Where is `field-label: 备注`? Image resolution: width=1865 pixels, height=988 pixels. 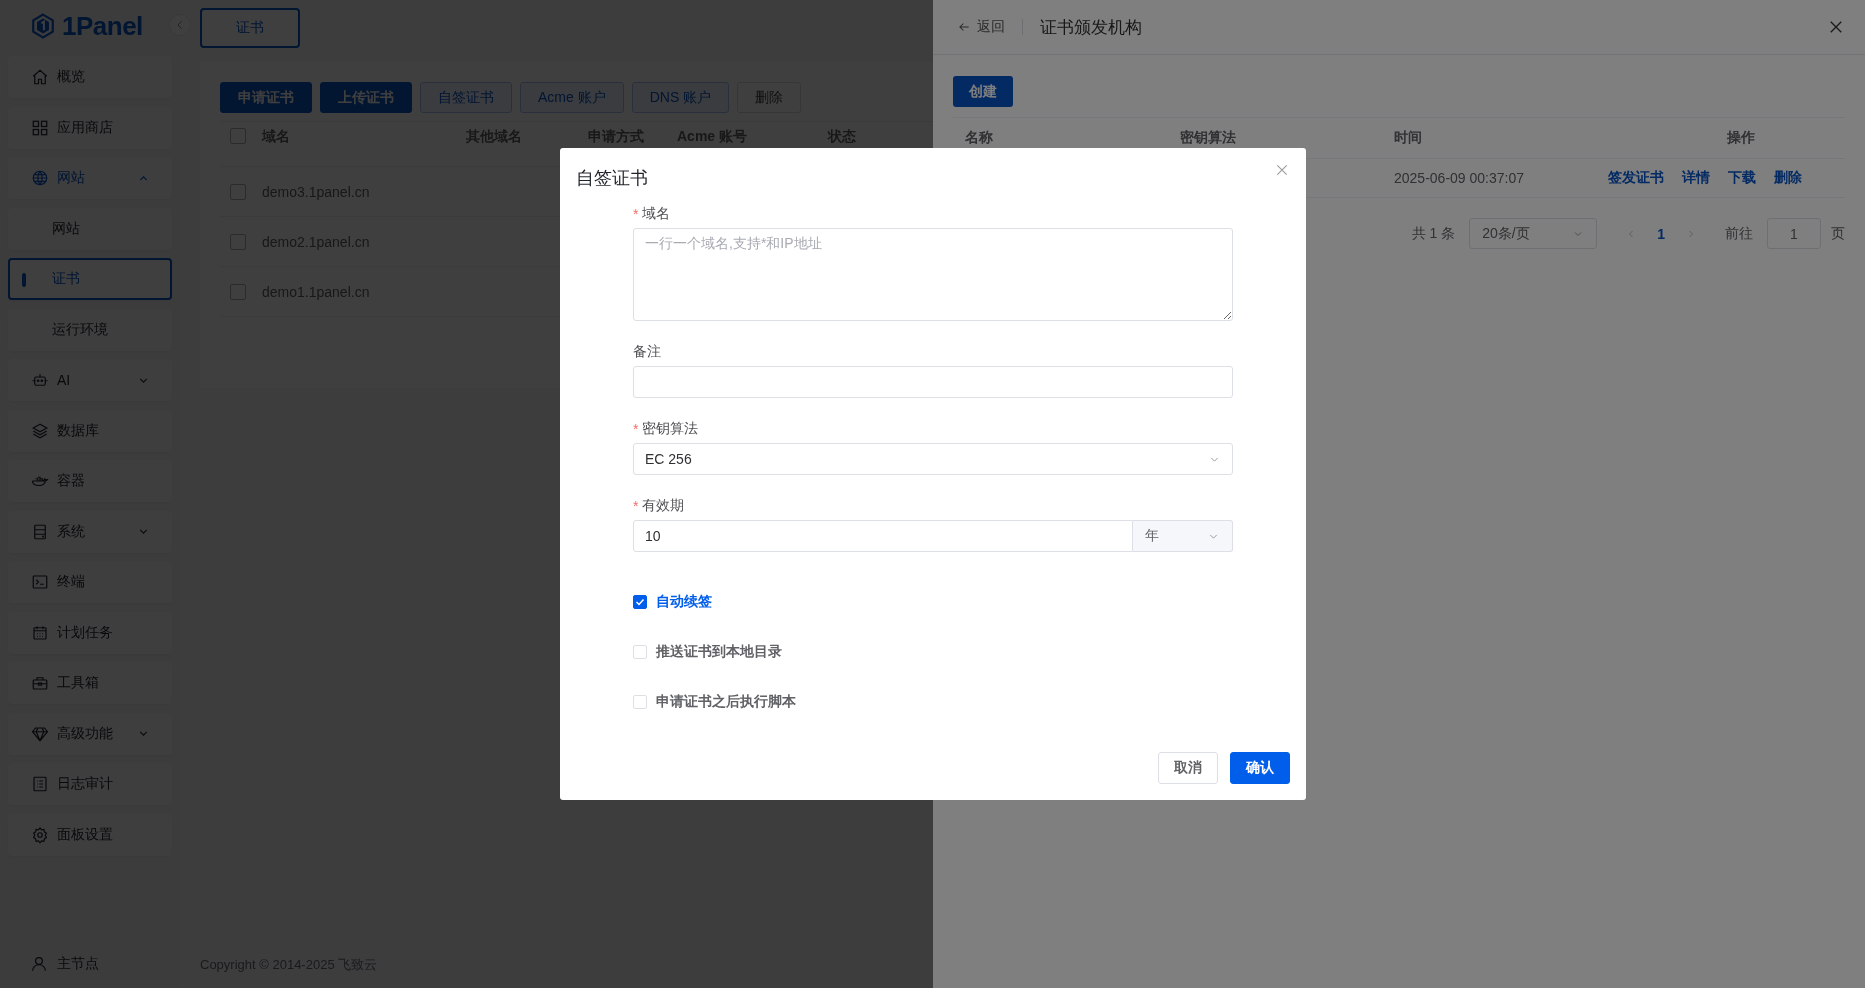 field-label: 备注 is located at coordinates (647, 352).